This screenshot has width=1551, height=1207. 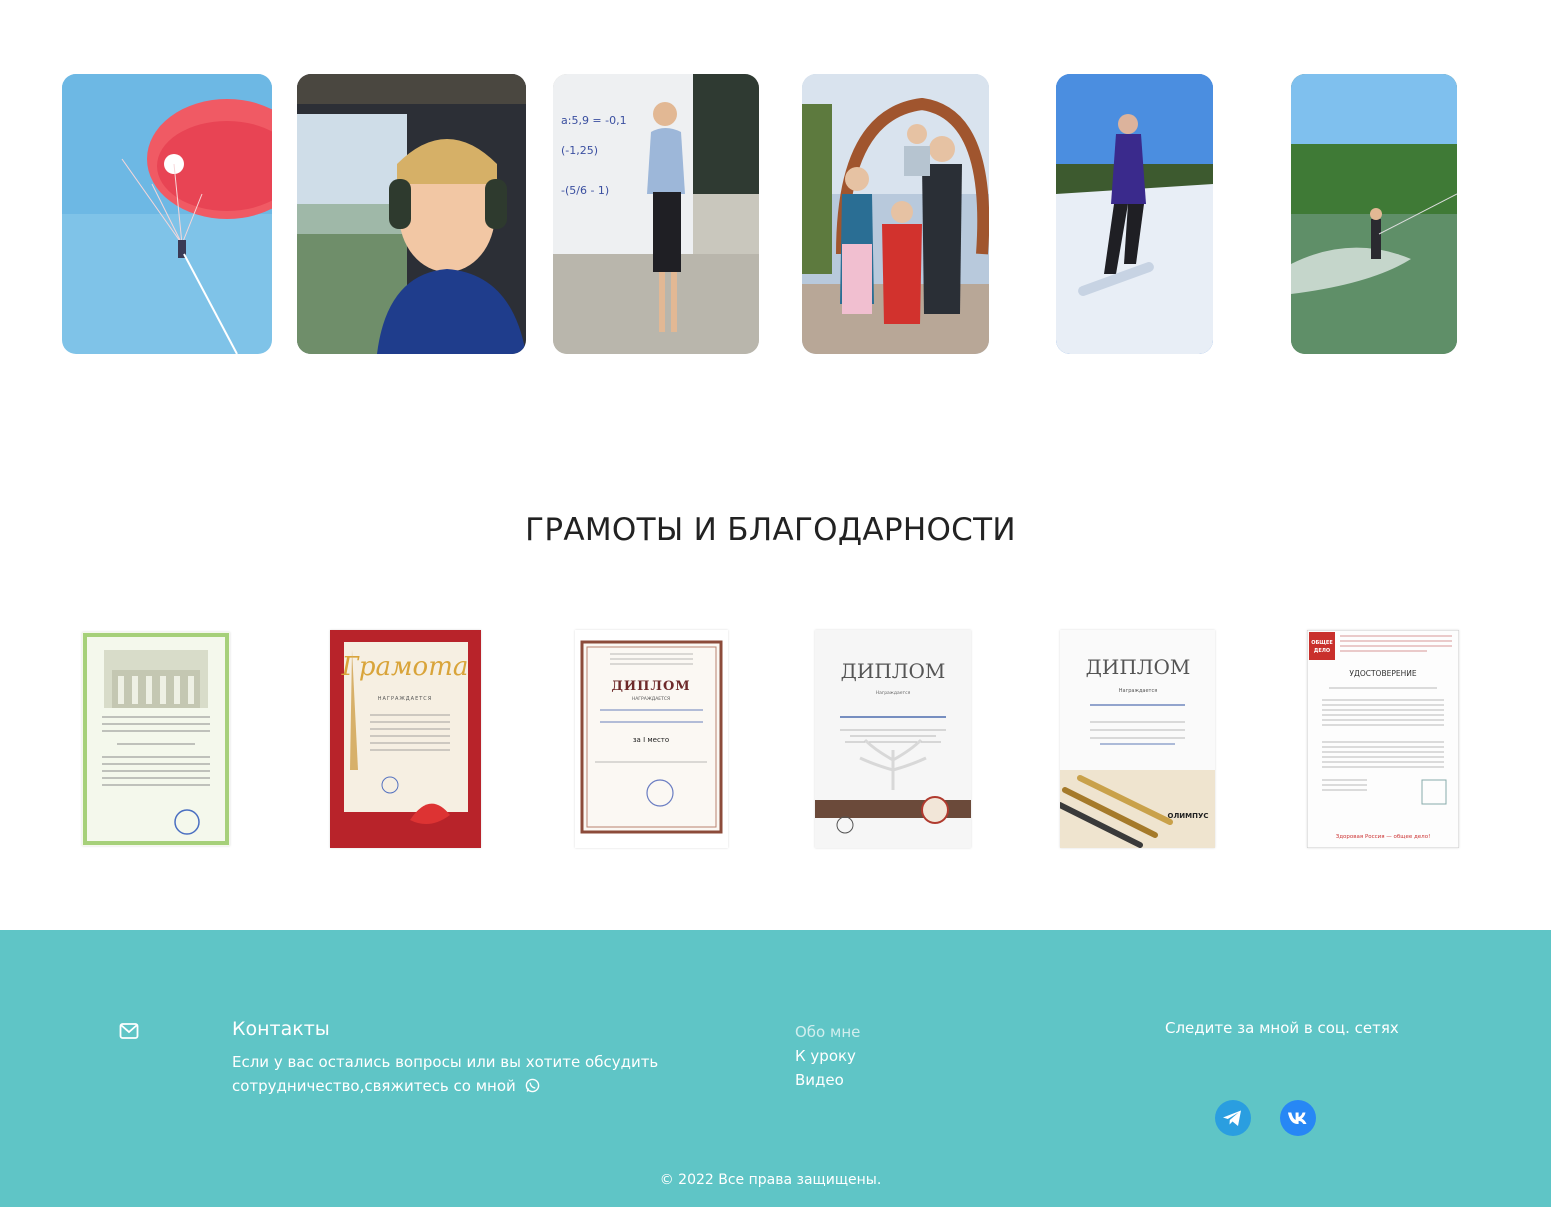 What do you see at coordinates (1383, 837) in the screenshot?
I see `svg-text: Здоровая Россия — общее дело!` at bounding box center [1383, 837].